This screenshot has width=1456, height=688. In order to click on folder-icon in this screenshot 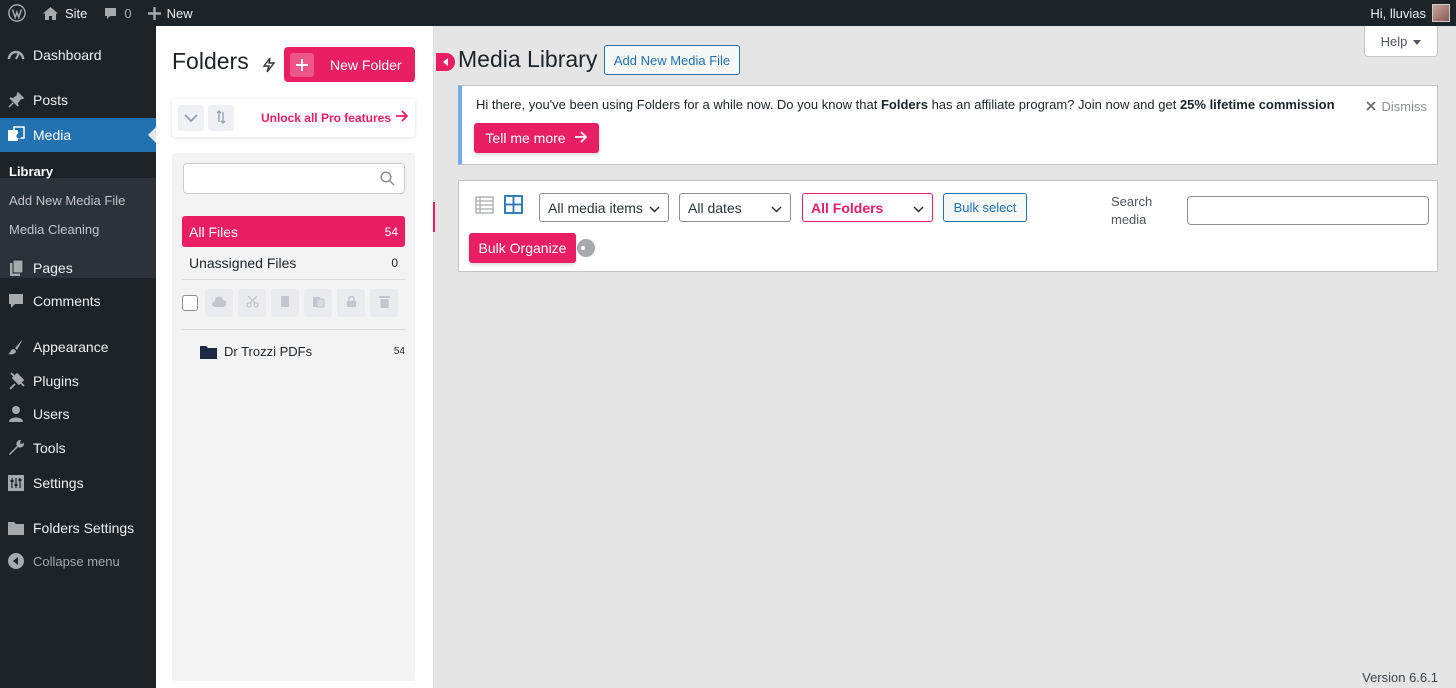, I will do `click(208, 352)`.